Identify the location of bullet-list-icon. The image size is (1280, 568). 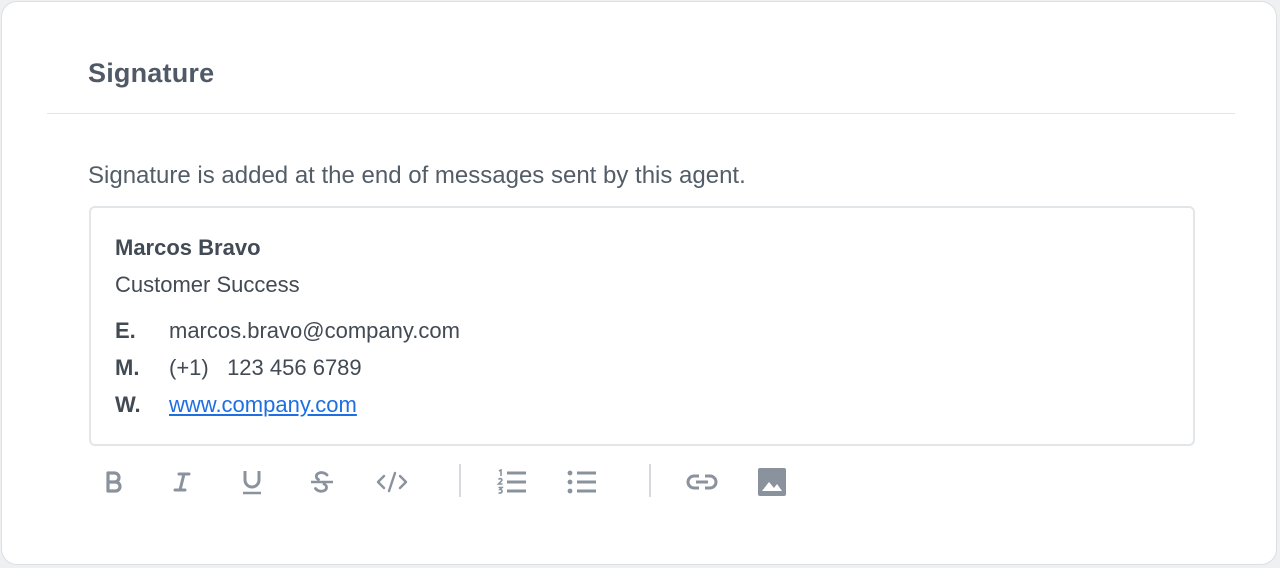
(582, 482).